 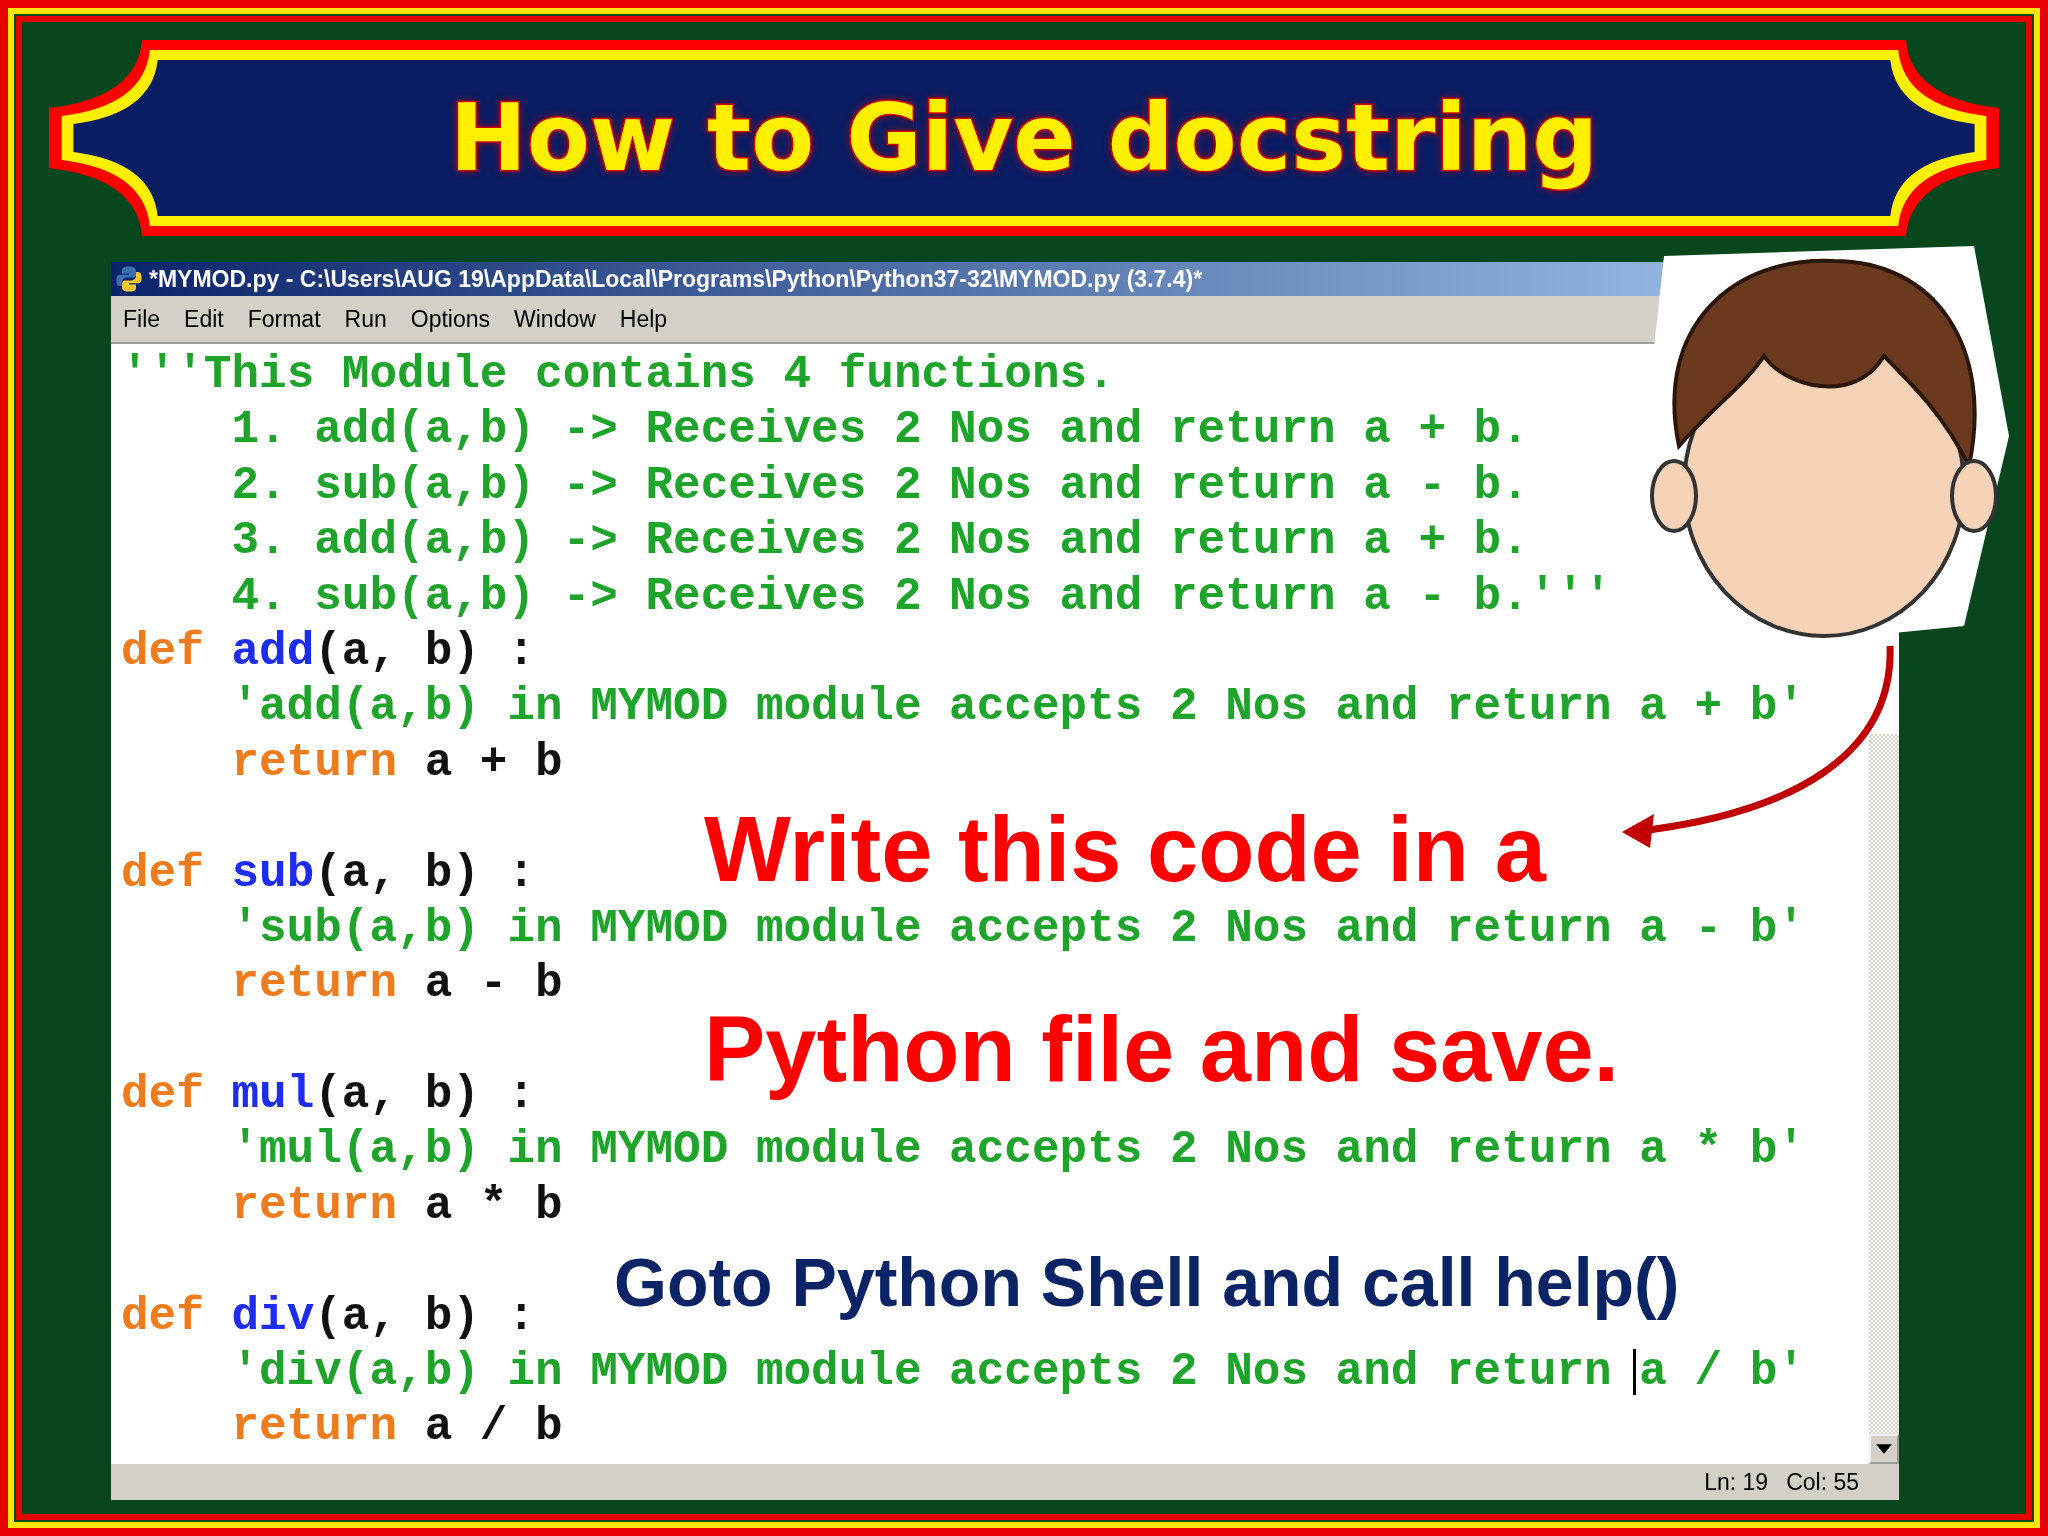 I want to click on scroll-down-button, so click(x=1884, y=1449).